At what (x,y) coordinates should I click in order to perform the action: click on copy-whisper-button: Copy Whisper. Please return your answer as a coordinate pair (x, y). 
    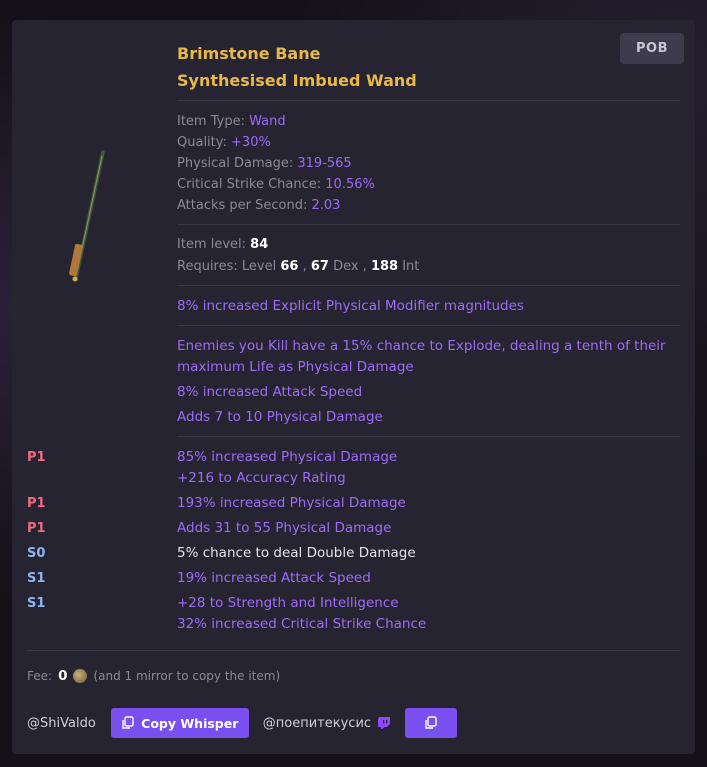
    Looking at the image, I should click on (179, 723).